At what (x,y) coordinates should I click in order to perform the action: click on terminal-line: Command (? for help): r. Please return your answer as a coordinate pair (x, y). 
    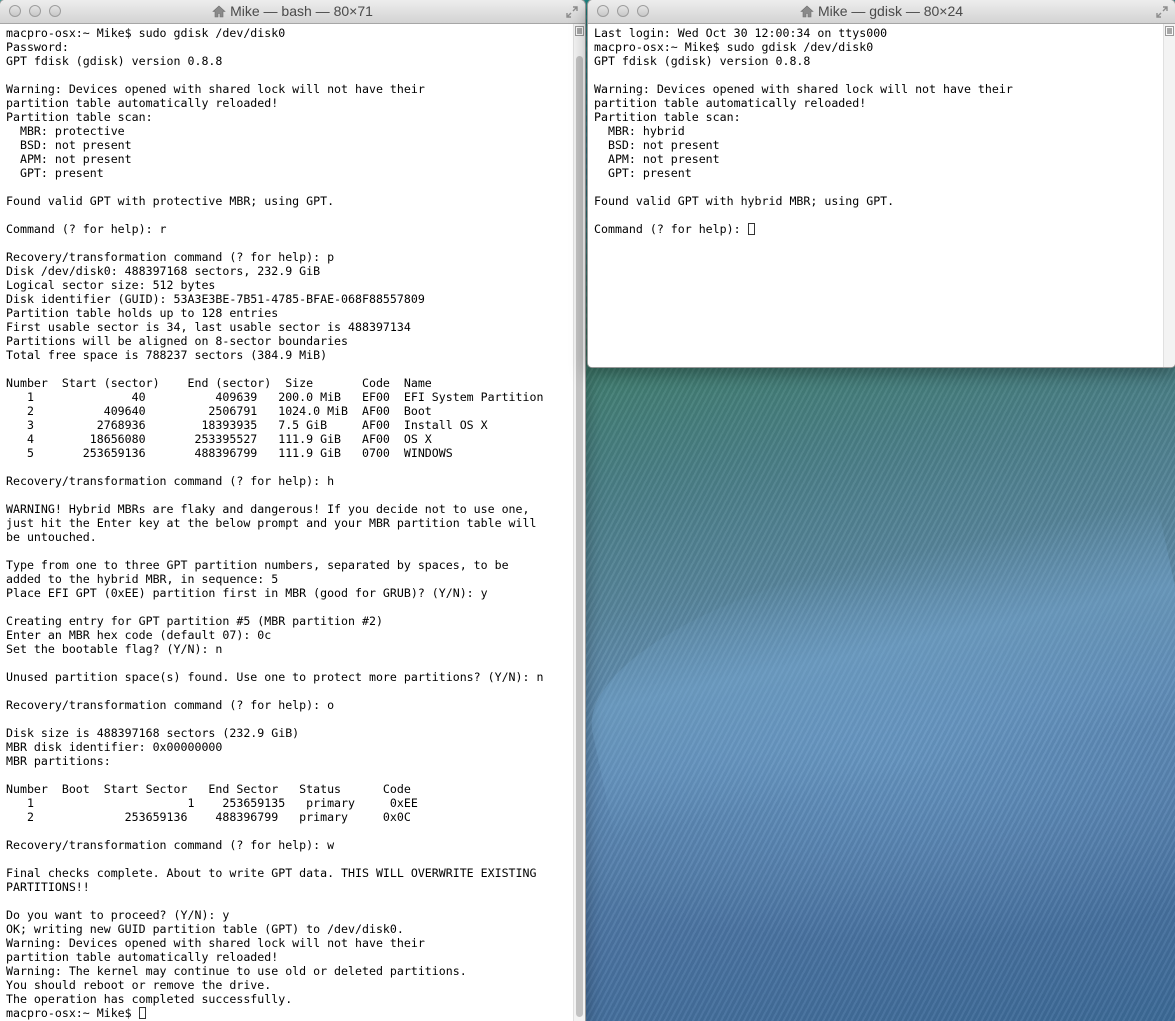
    Looking at the image, I should click on (86, 229).